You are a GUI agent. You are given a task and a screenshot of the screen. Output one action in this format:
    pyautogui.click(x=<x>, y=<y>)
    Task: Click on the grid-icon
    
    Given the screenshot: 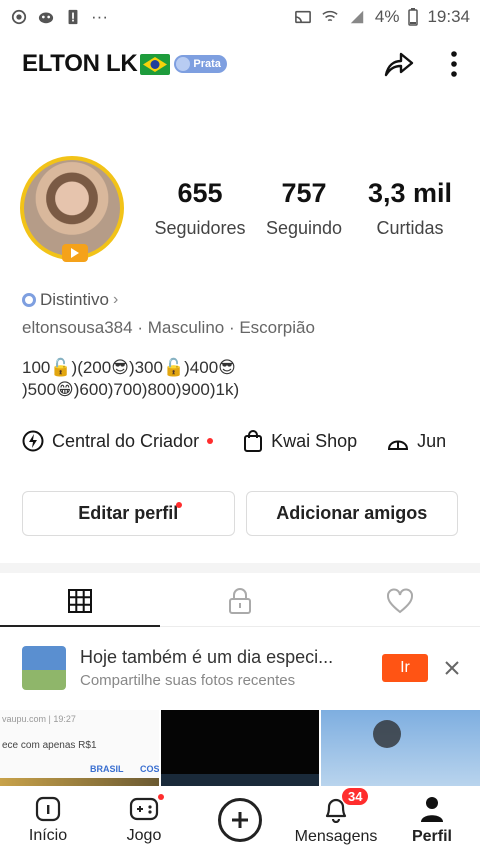 What is the action you would take?
    pyautogui.click(x=80, y=600)
    